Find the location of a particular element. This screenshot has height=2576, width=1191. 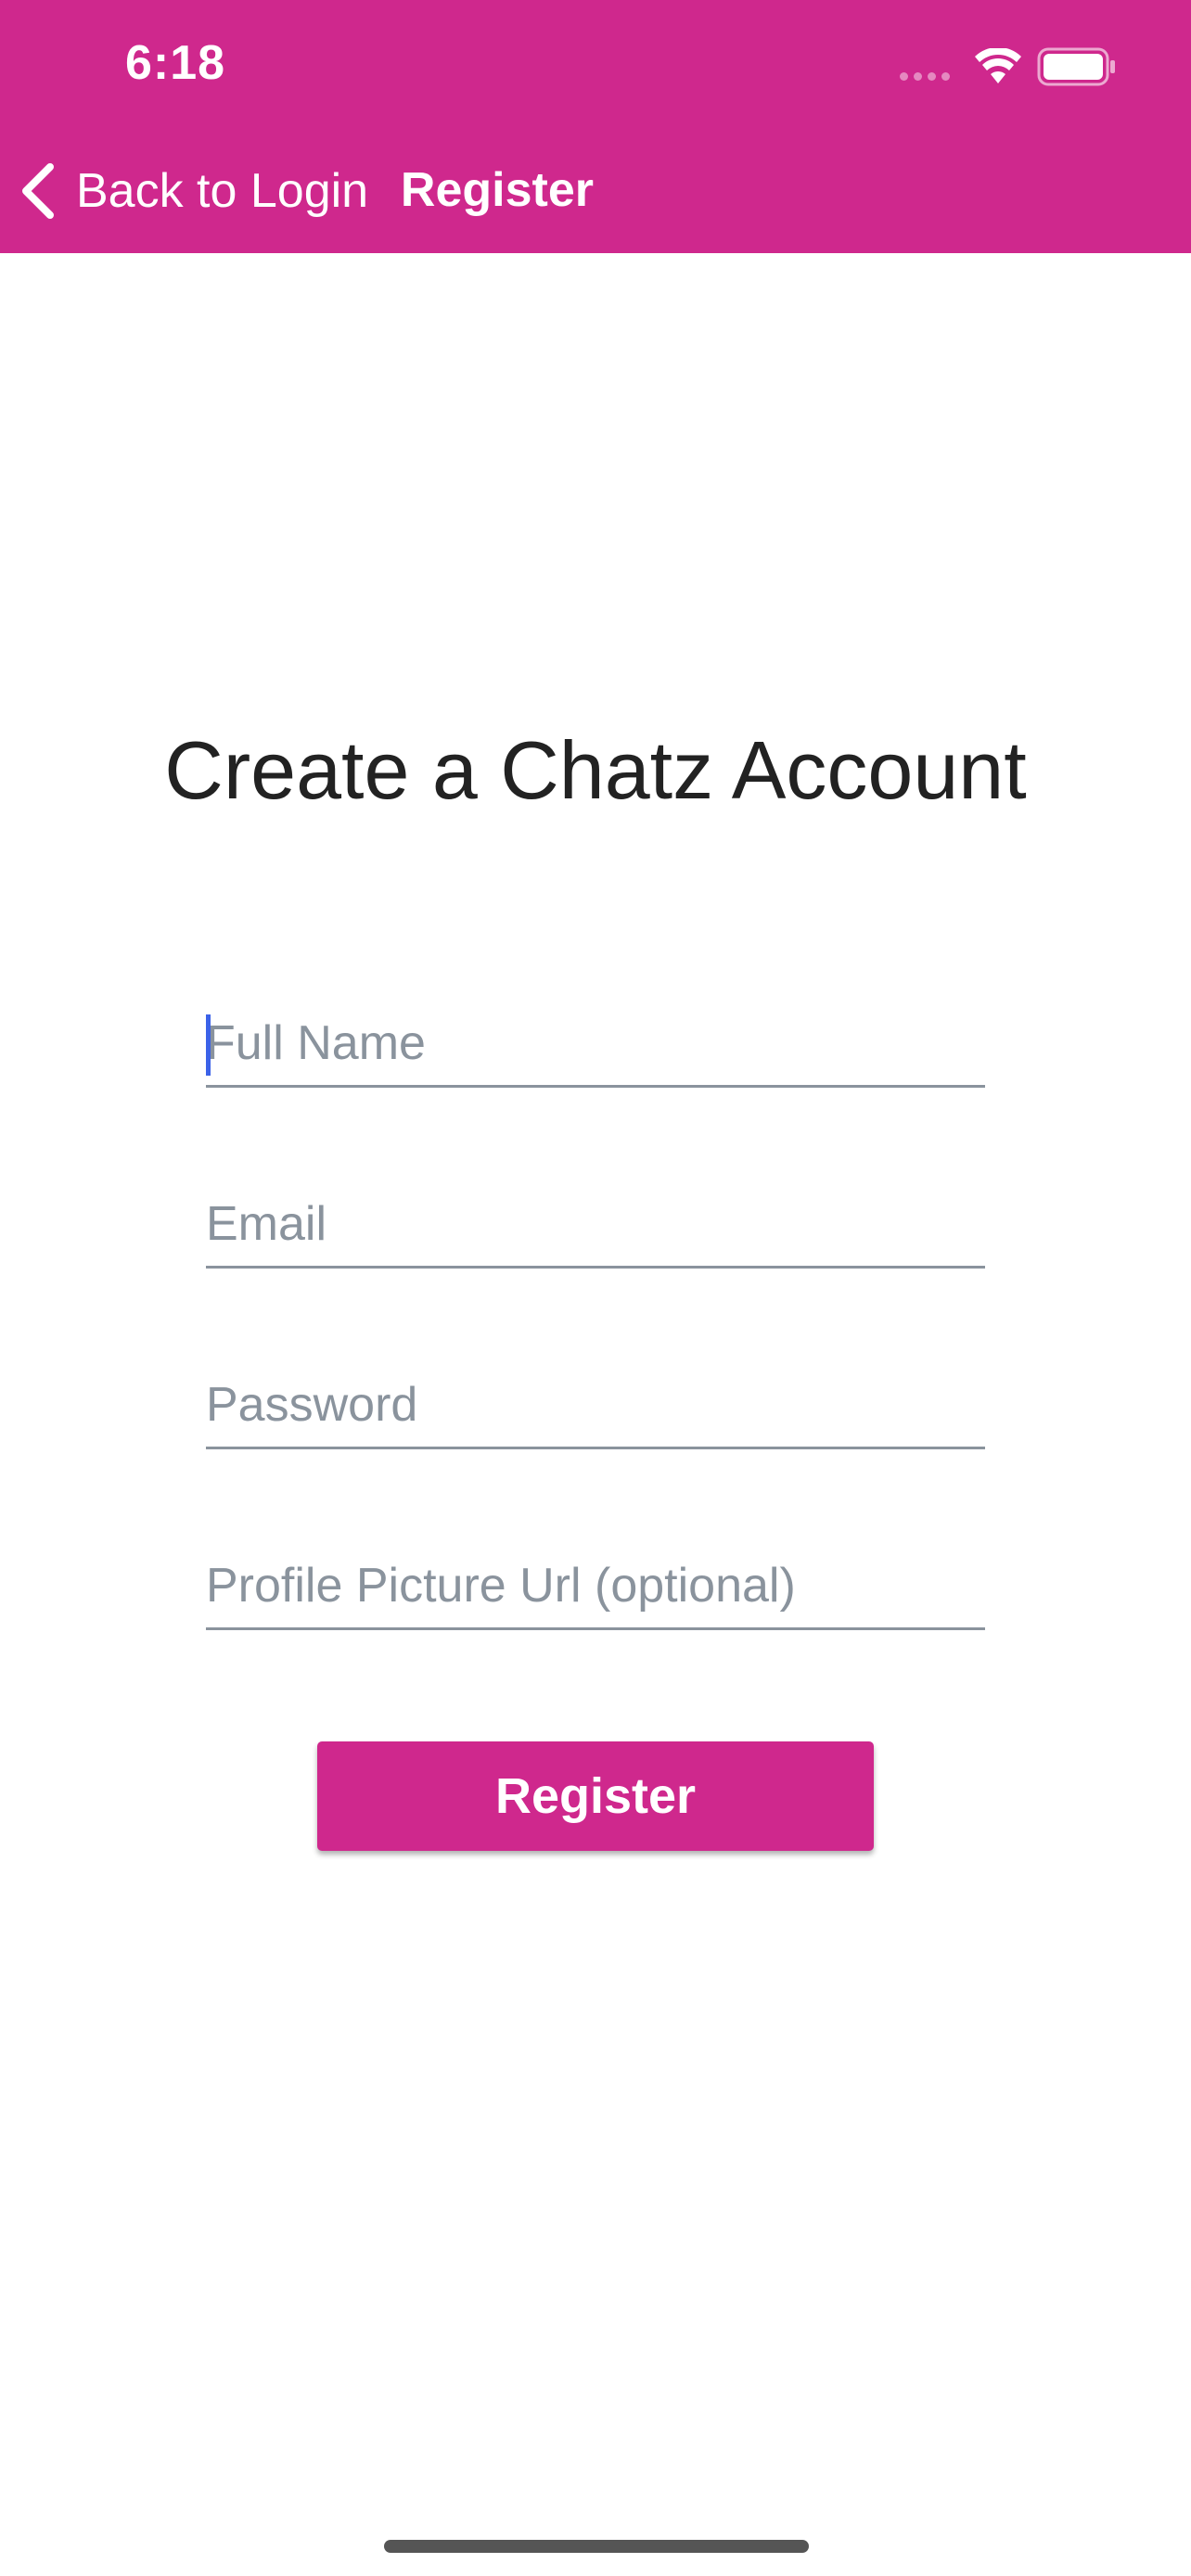

app-header: 6:18 Back to Login Register is located at coordinates (595, 126).